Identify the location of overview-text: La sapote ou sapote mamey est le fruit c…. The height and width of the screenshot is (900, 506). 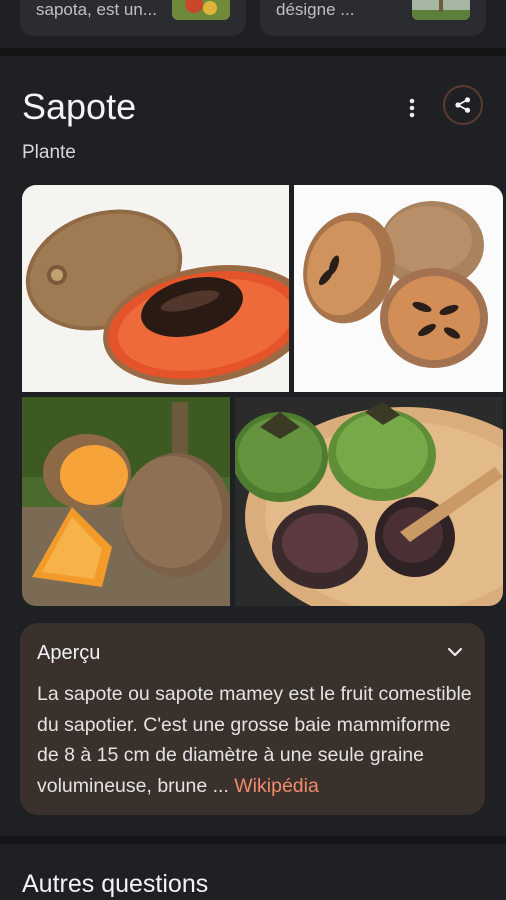
(257, 740).